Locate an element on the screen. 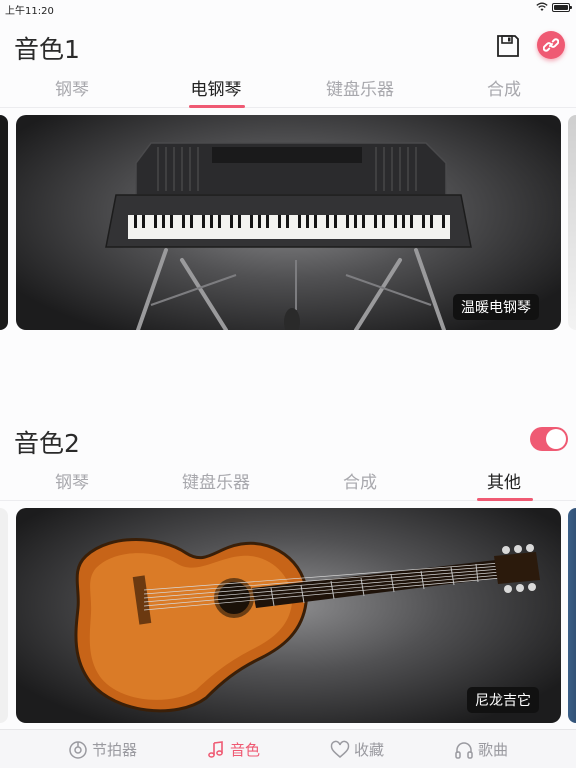  nav-songs: 歌曲 is located at coordinates (481, 749).